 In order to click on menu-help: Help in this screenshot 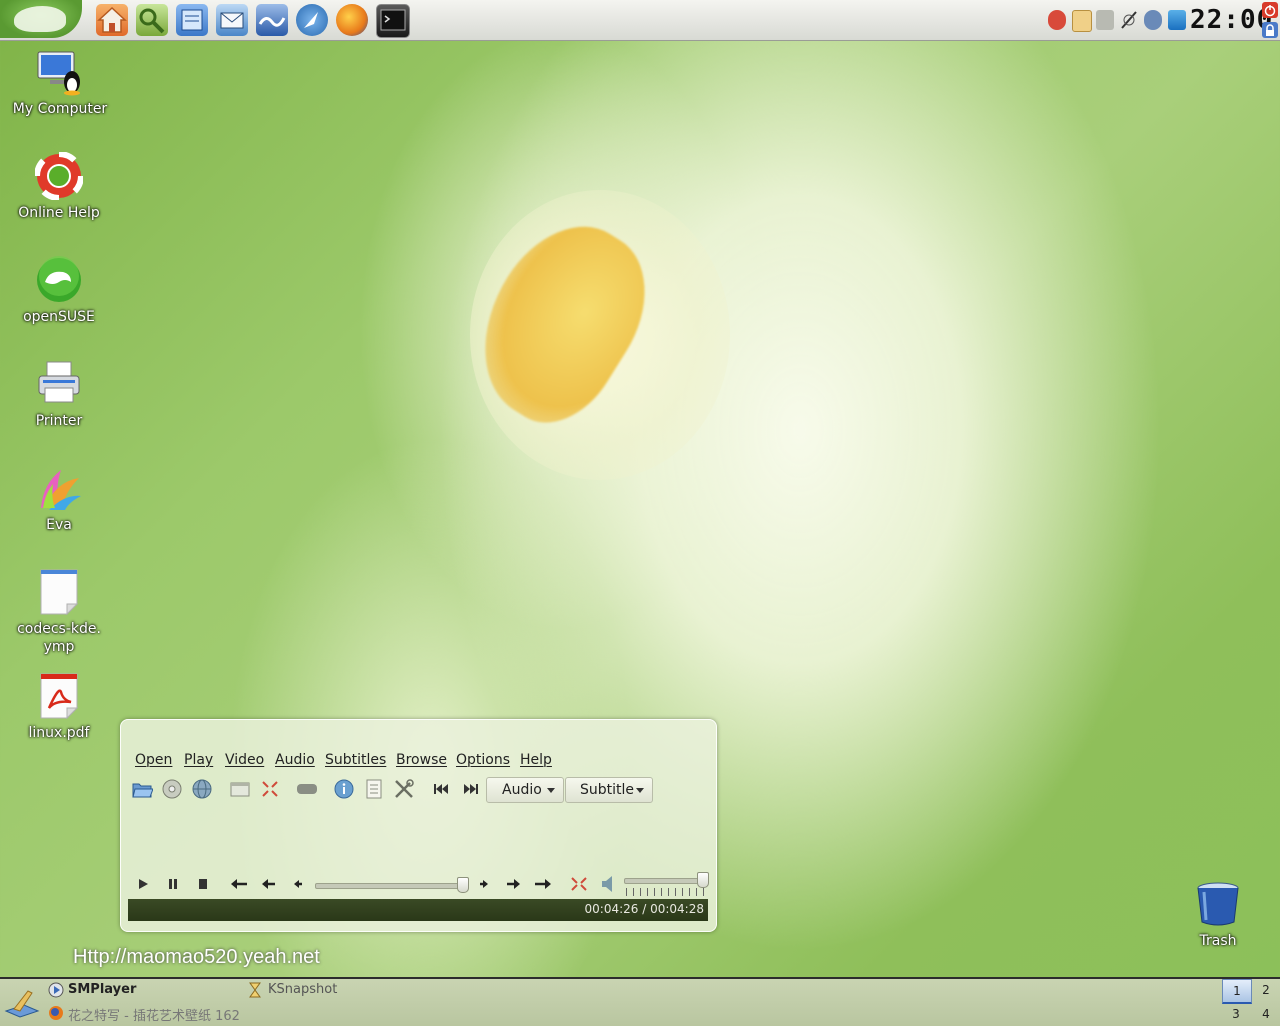, I will do `click(536, 760)`.